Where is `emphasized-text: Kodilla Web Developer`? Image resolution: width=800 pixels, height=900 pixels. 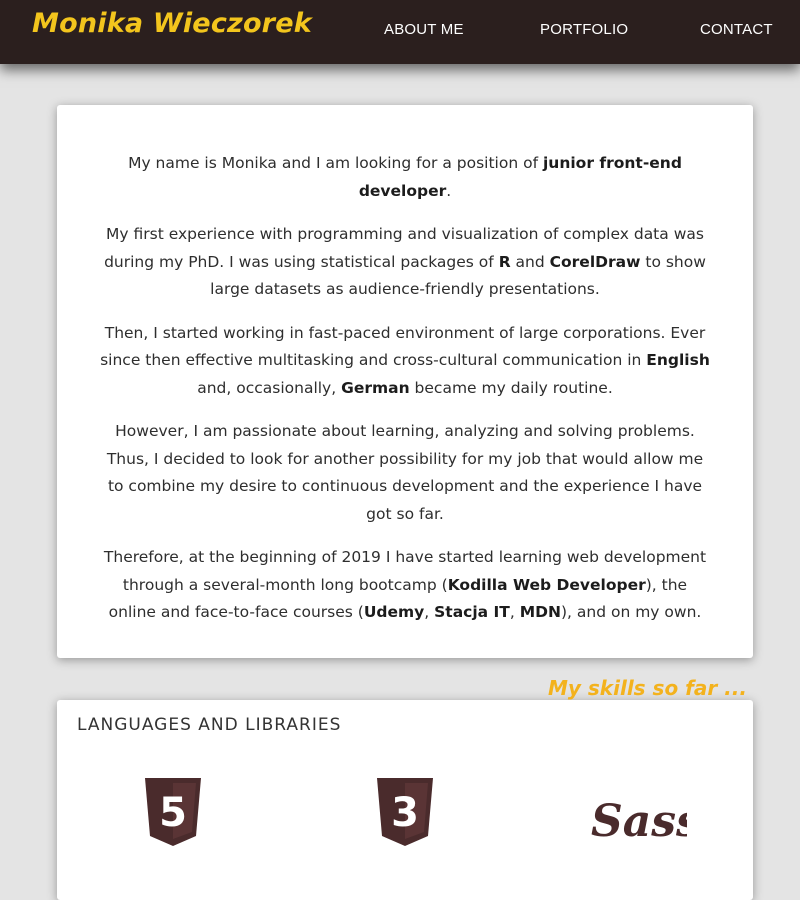 emphasized-text: Kodilla Web Developer is located at coordinates (546, 584).